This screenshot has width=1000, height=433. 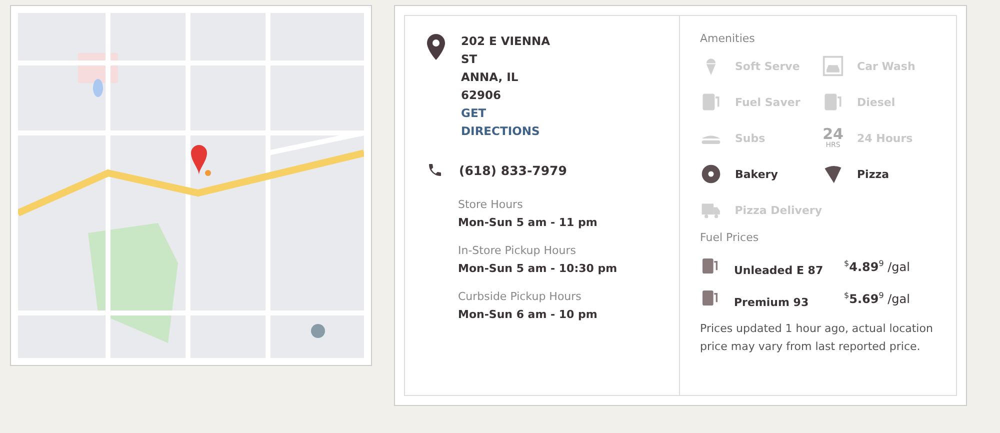 What do you see at coordinates (772, 302) in the screenshot?
I see `fuel-name: Premium 93` at bounding box center [772, 302].